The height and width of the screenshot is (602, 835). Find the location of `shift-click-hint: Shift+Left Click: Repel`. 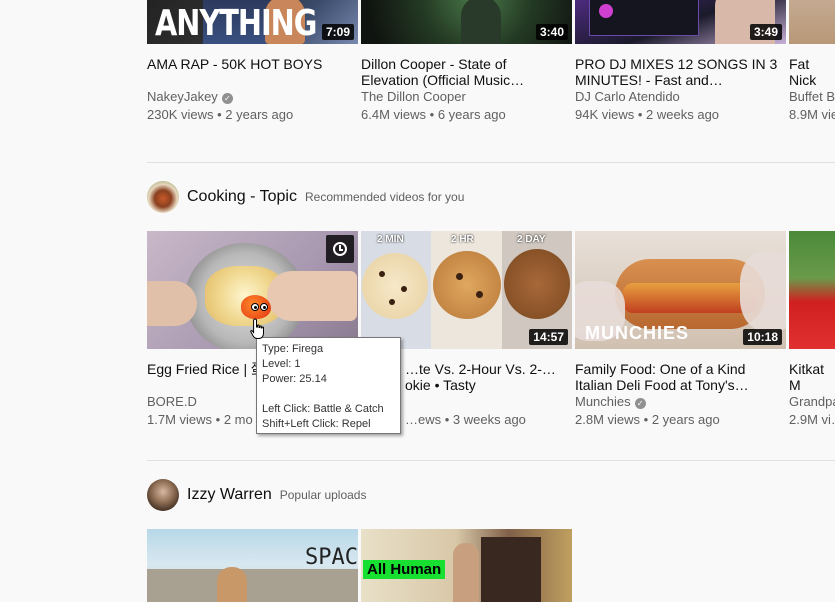

shift-click-hint: Shift+Left Click: Repel is located at coordinates (316, 424).